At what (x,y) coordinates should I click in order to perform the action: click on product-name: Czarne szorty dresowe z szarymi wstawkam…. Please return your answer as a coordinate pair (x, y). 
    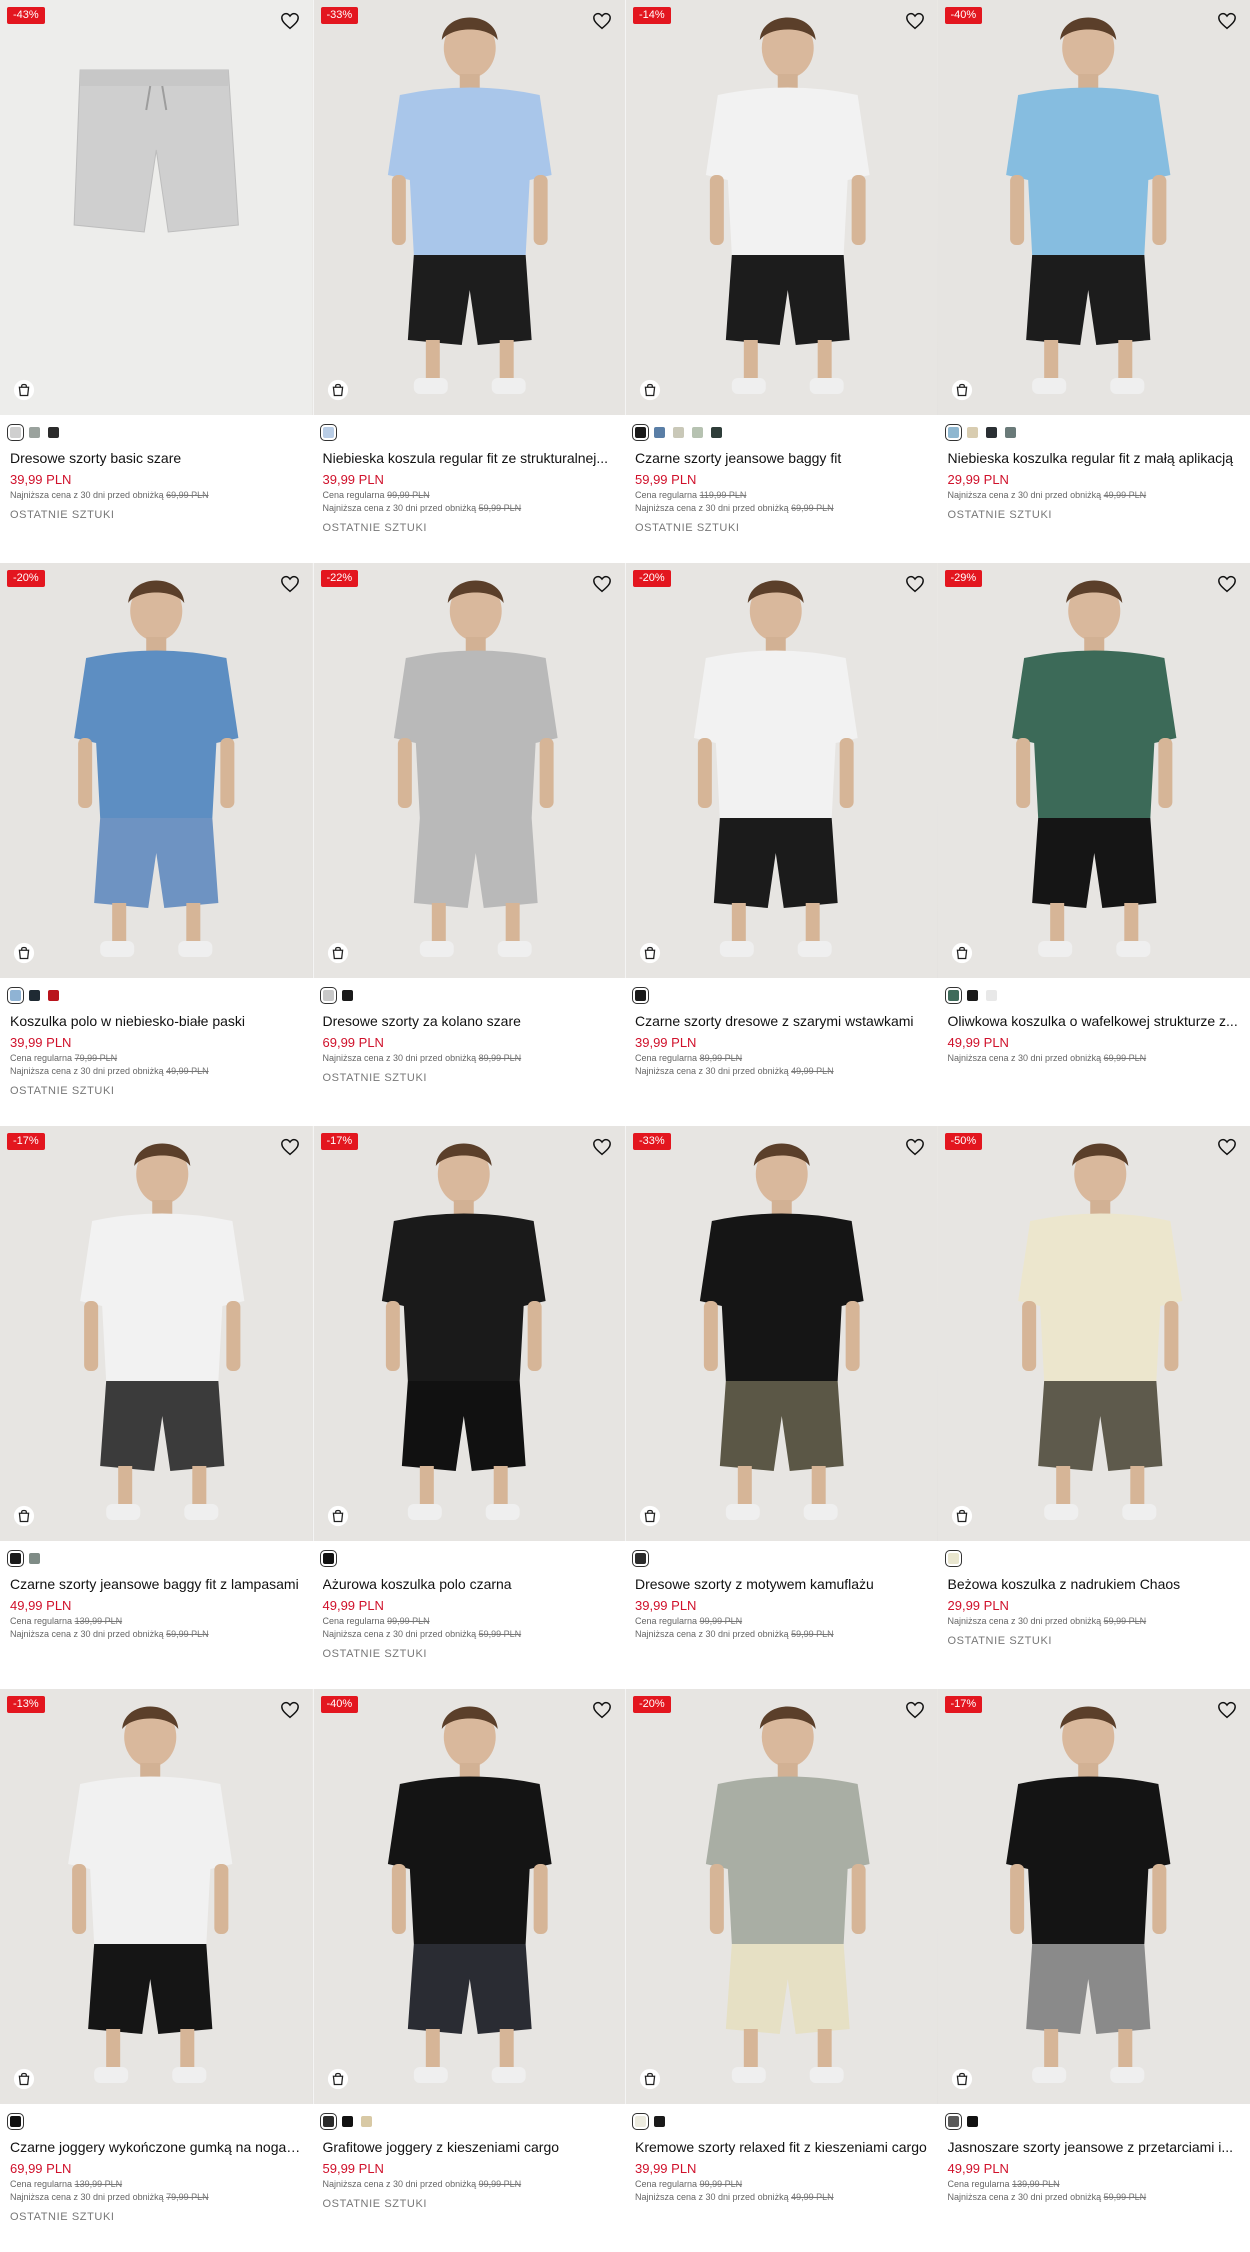
    Looking at the image, I should click on (781, 1021).